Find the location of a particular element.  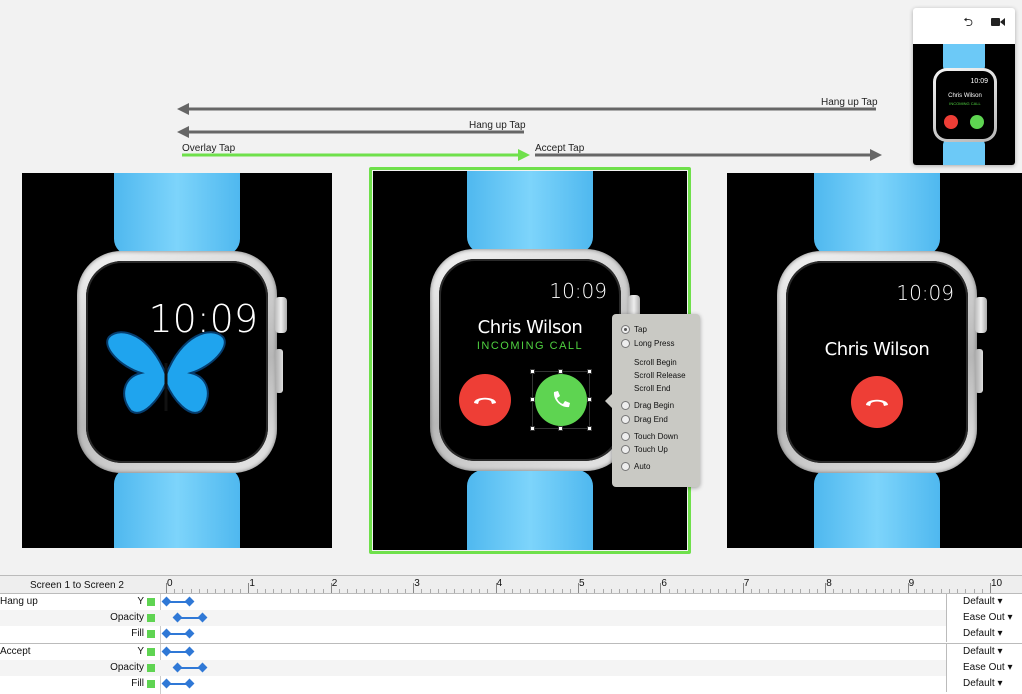

timeline-row-hangup-fill: Fill Default ▾ is located at coordinates (511, 634).